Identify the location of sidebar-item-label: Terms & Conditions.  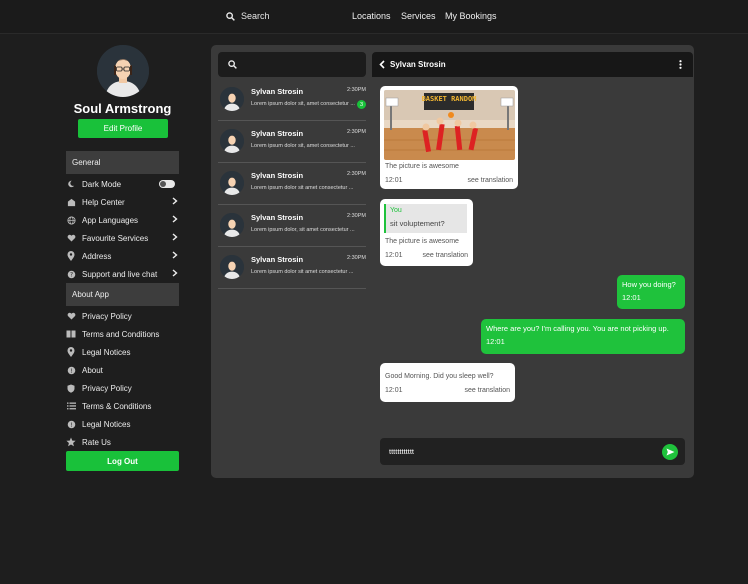
(117, 406).